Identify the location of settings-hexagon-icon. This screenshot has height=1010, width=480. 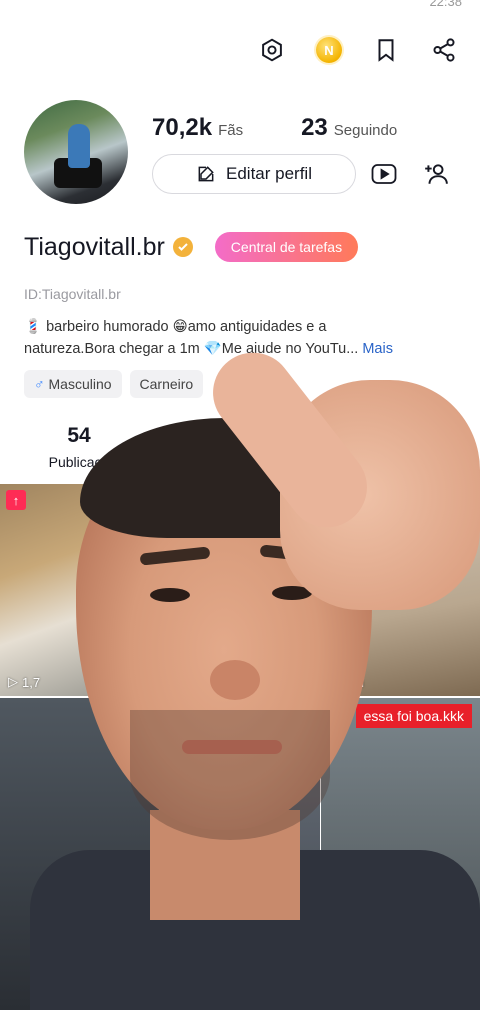
(272, 50).